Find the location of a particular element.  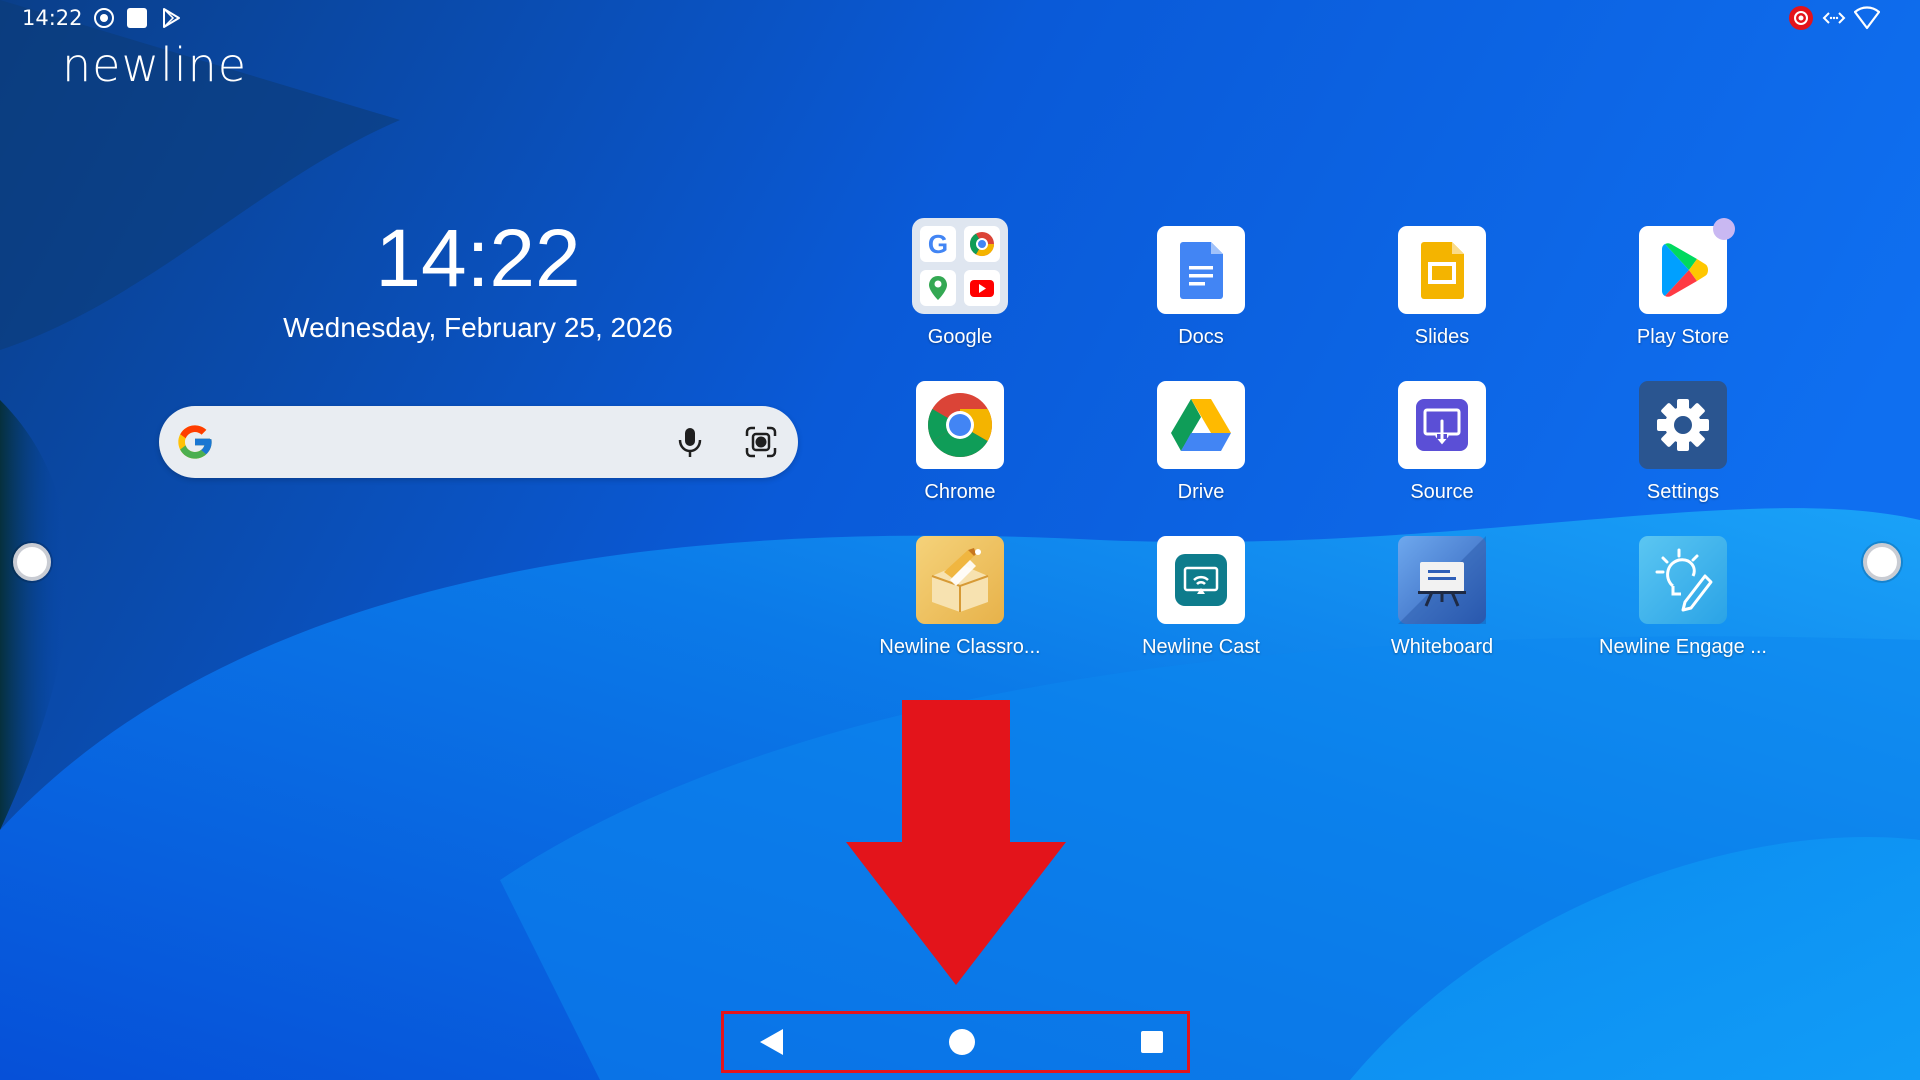

home-icon is located at coordinates (962, 1042).